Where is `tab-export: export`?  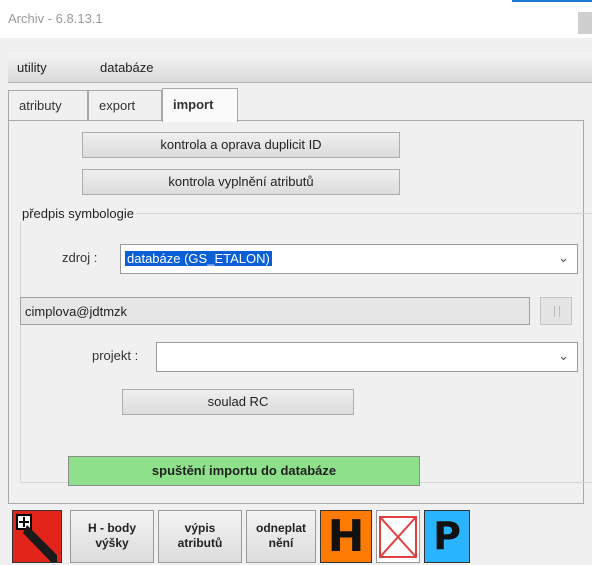 tab-export: export is located at coordinates (125, 105).